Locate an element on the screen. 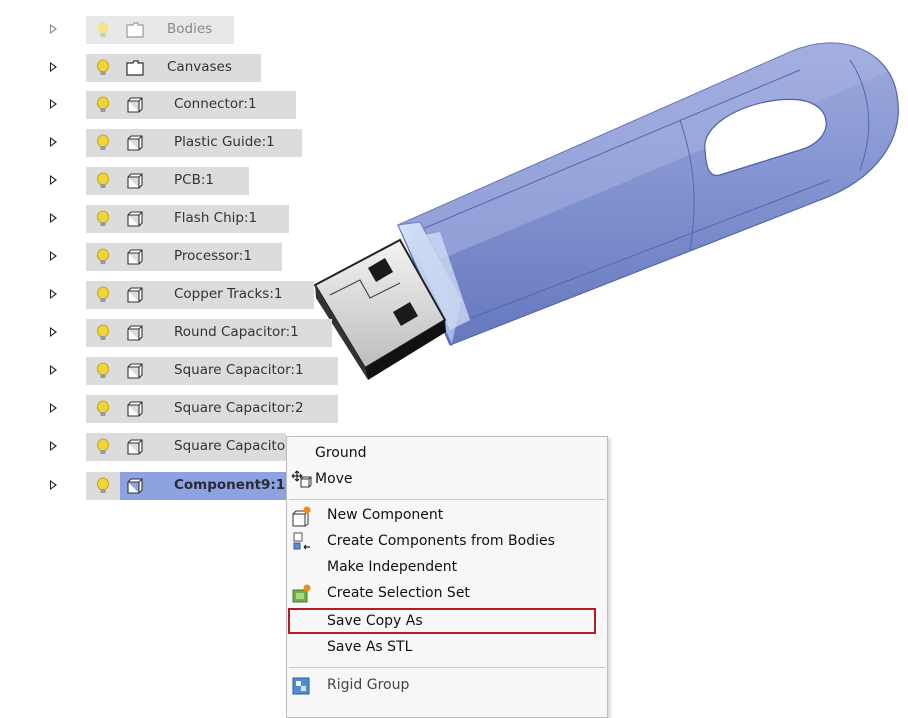 This screenshot has height=718, width=908. tree-node-label: Processor:1 is located at coordinates (213, 256).